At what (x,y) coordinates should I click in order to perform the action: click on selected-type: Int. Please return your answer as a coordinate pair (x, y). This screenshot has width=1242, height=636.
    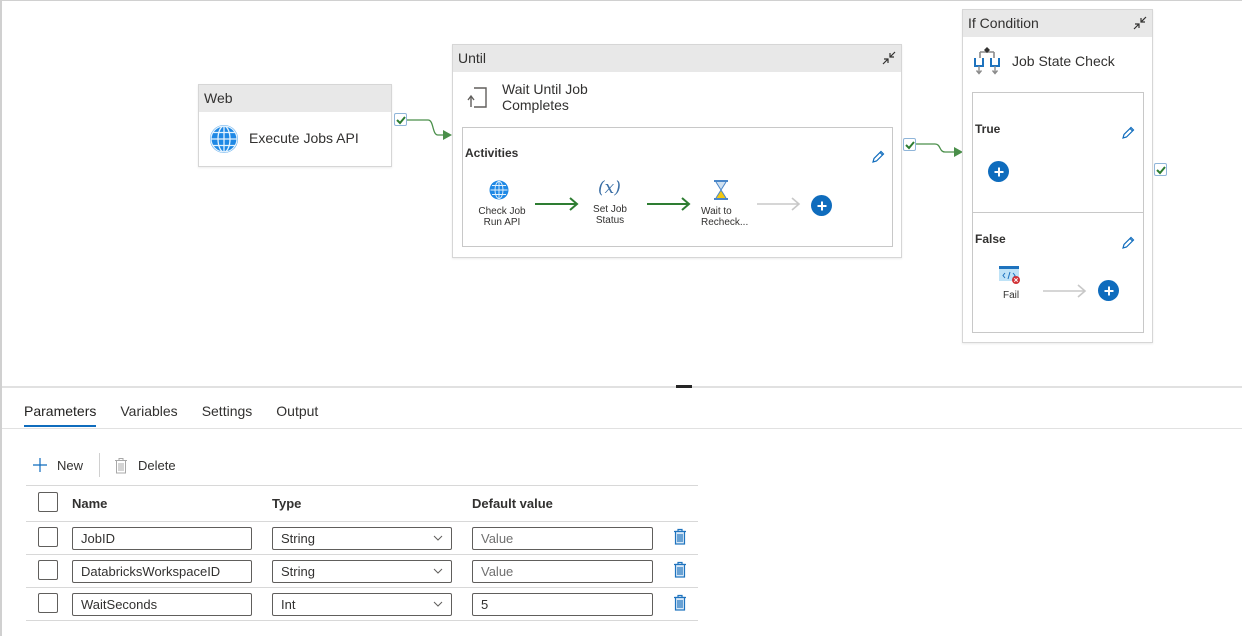
    Looking at the image, I should click on (288, 604).